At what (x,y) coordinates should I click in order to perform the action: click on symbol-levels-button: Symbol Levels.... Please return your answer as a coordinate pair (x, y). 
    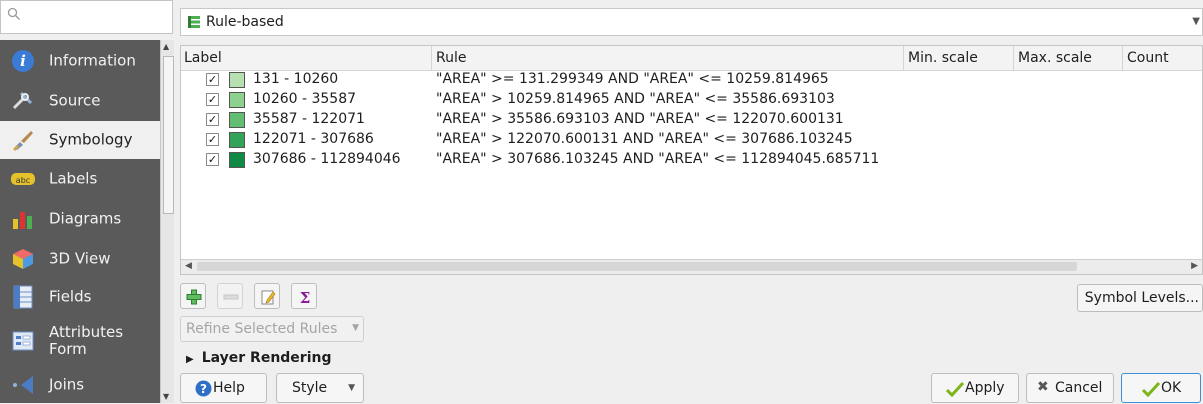
    Looking at the image, I should click on (1140, 298).